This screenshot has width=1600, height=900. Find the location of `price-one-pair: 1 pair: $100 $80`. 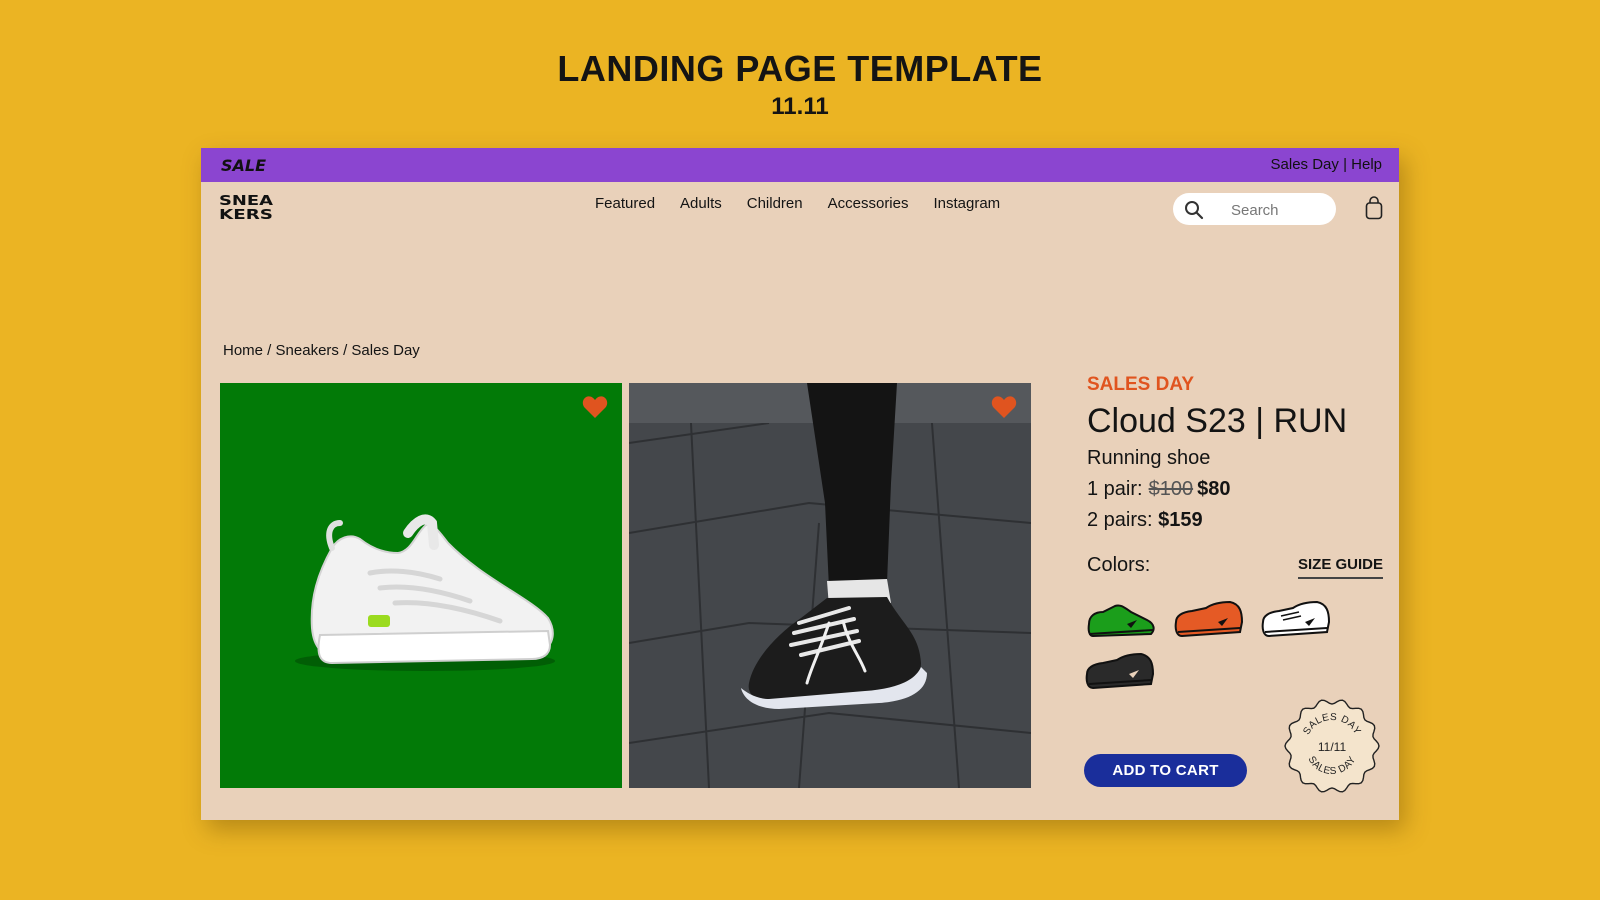

price-one-pair: 1 pair: $100 $80 is located at coordinates (1235, 489).